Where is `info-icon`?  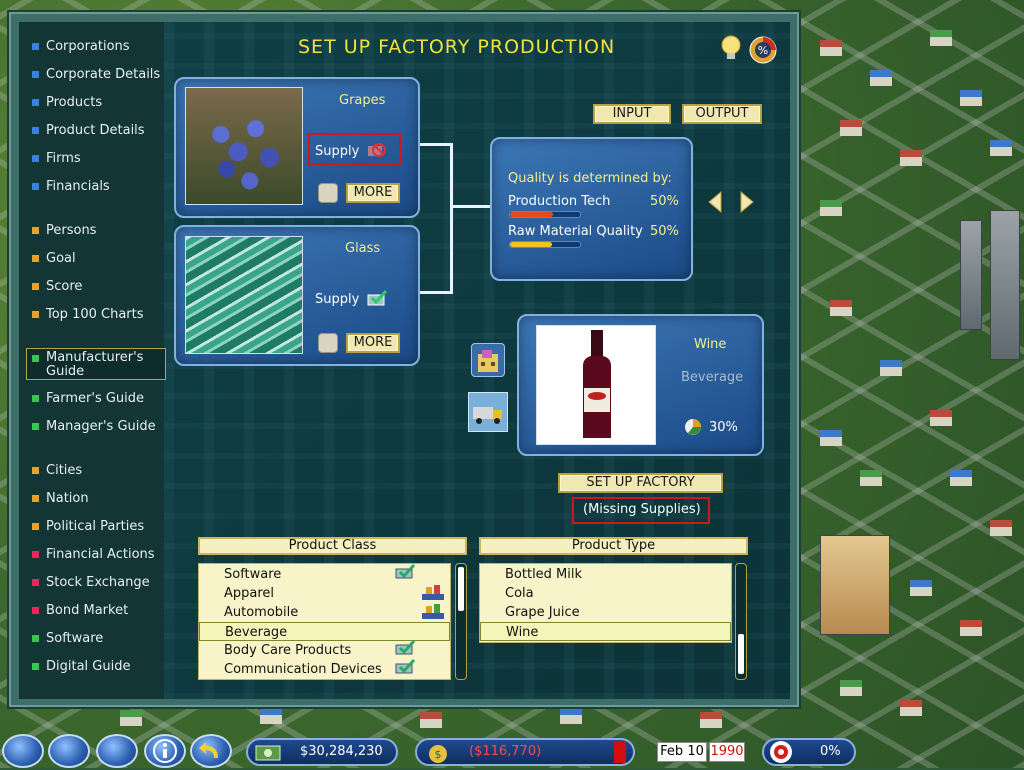 info-icon is located at coordinates (165, 751).